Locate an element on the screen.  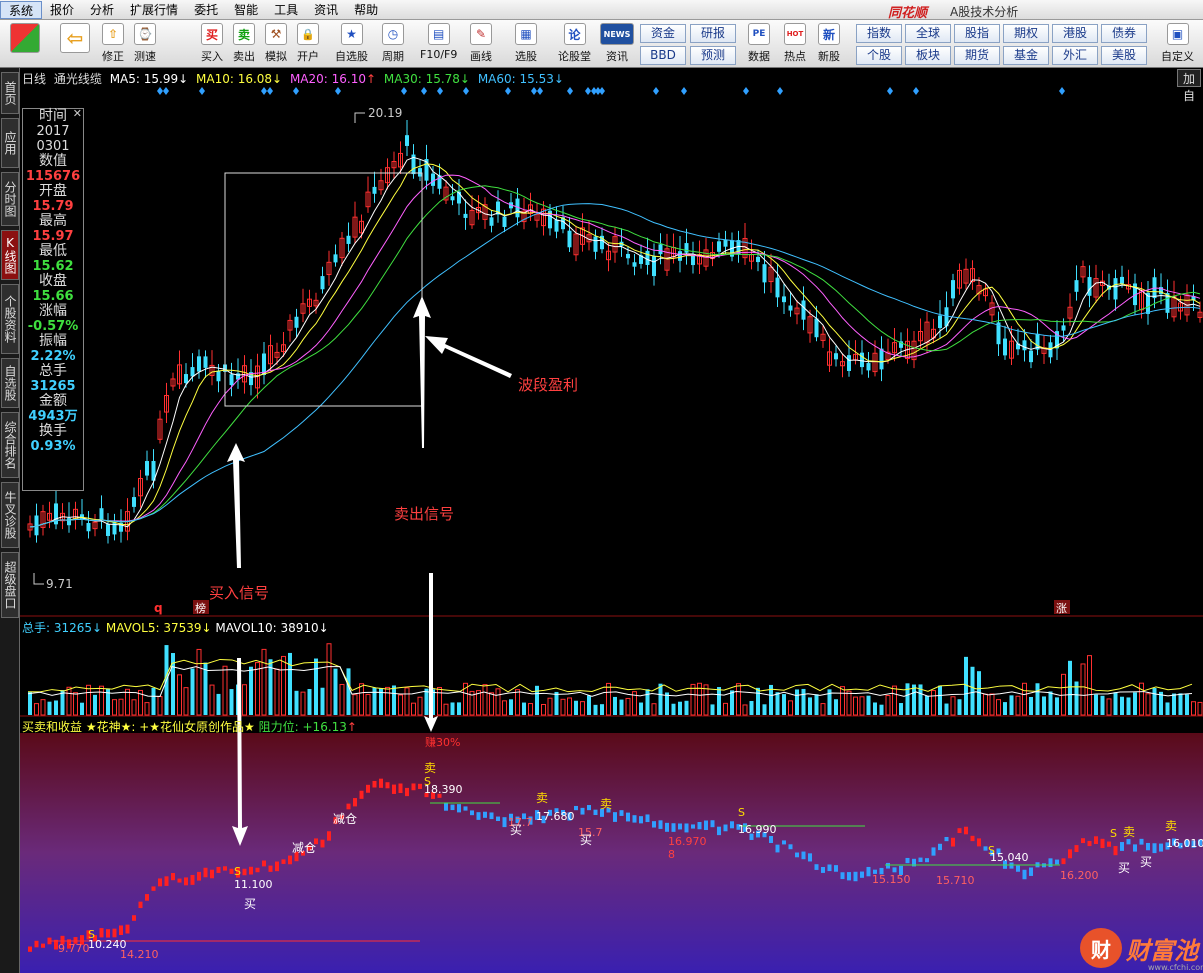
side-tab-timeshare: 分时图 is located at coordinates (10, 199).